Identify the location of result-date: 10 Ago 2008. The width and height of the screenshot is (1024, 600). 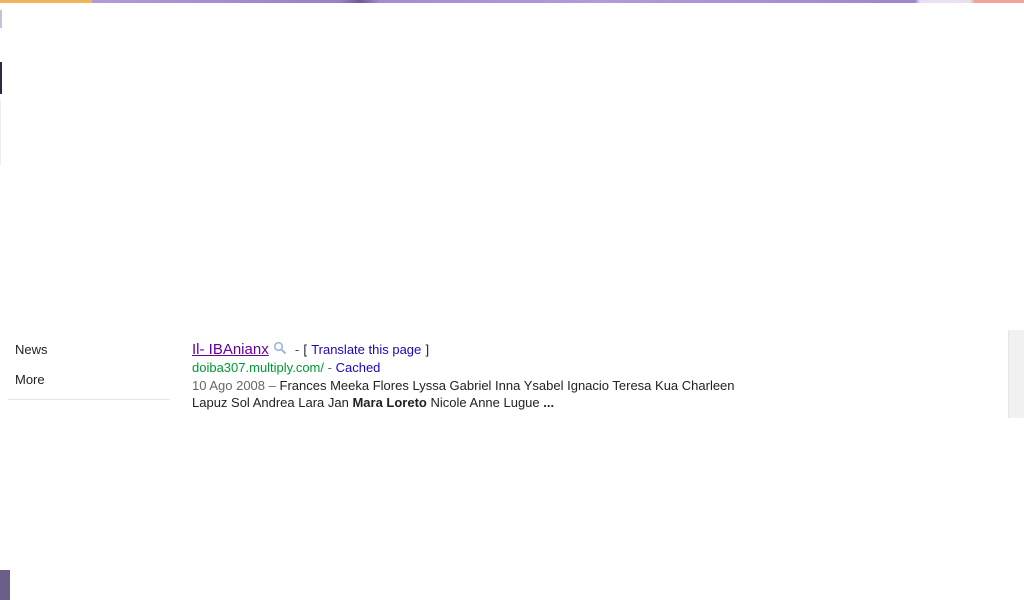
(229, 385).